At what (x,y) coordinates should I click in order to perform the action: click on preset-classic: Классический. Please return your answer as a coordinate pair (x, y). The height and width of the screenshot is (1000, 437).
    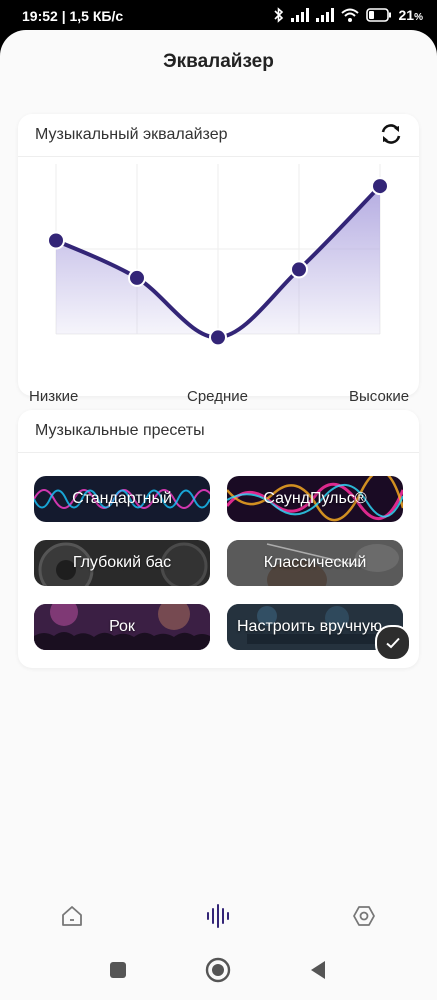
    Looking at the image, I should click on (315, 563).